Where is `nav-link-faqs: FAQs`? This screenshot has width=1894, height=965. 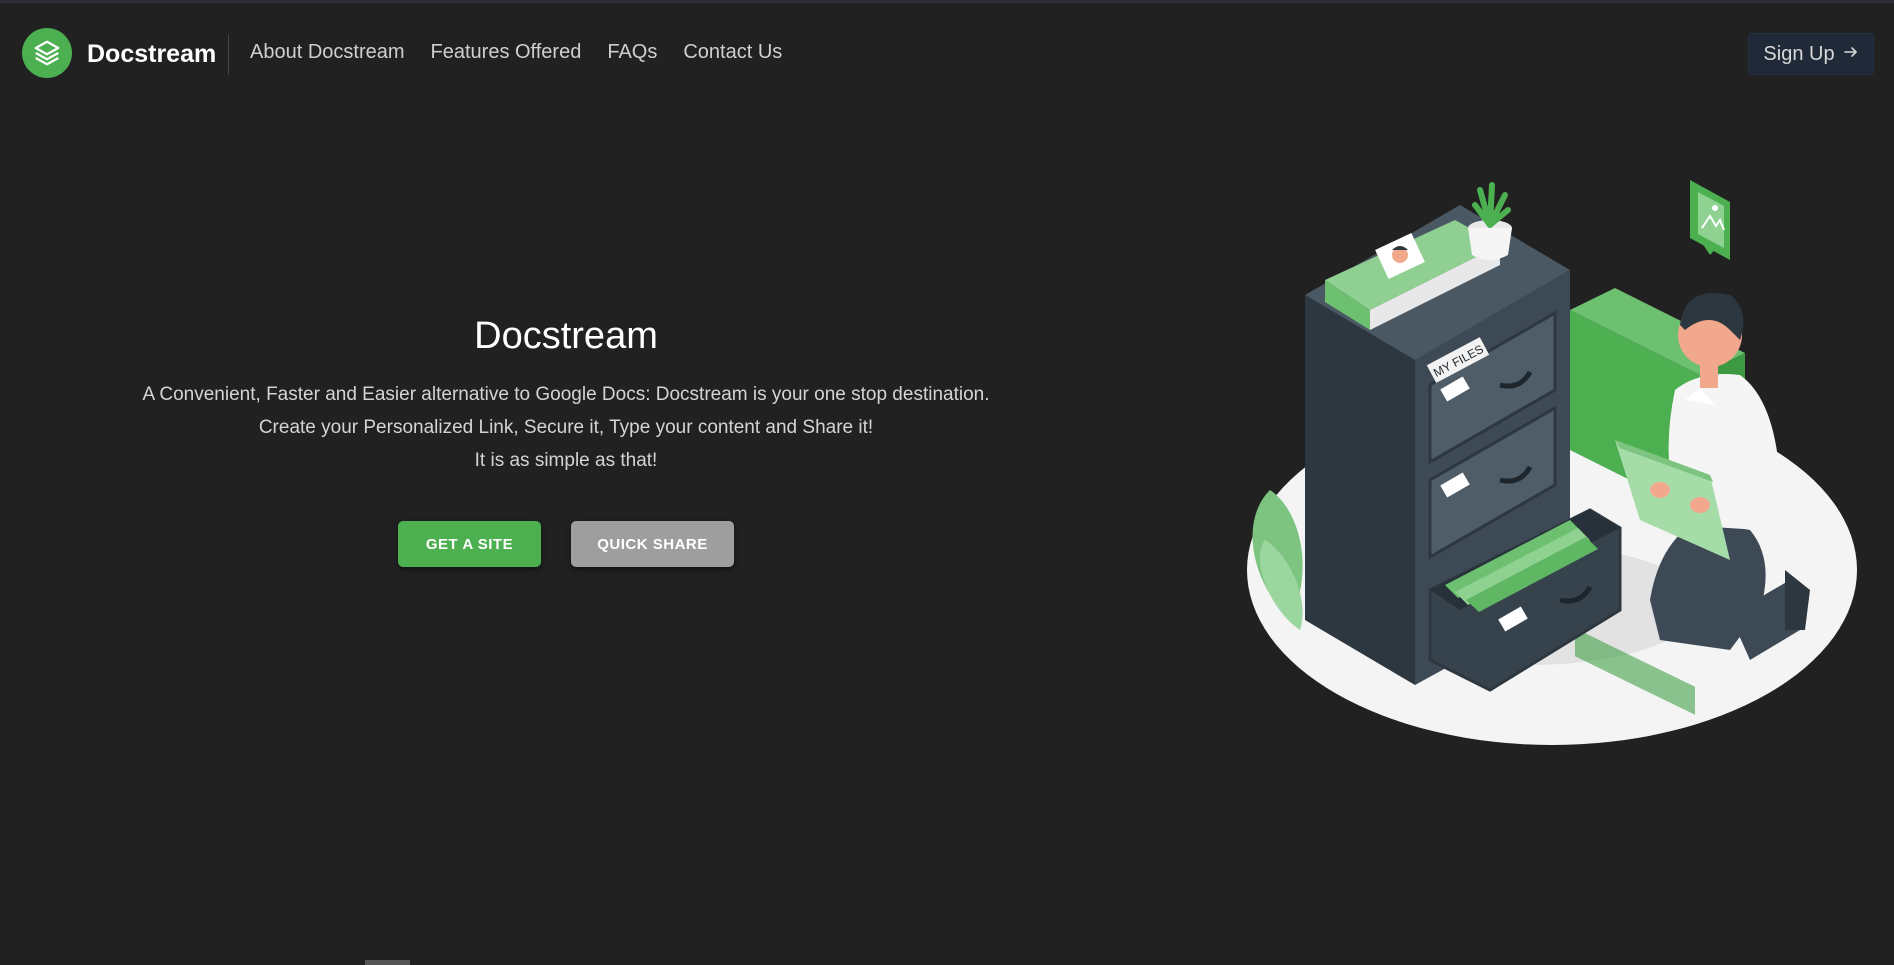 nav-link-faqs: FAQs is located at coordinates (632, 52).